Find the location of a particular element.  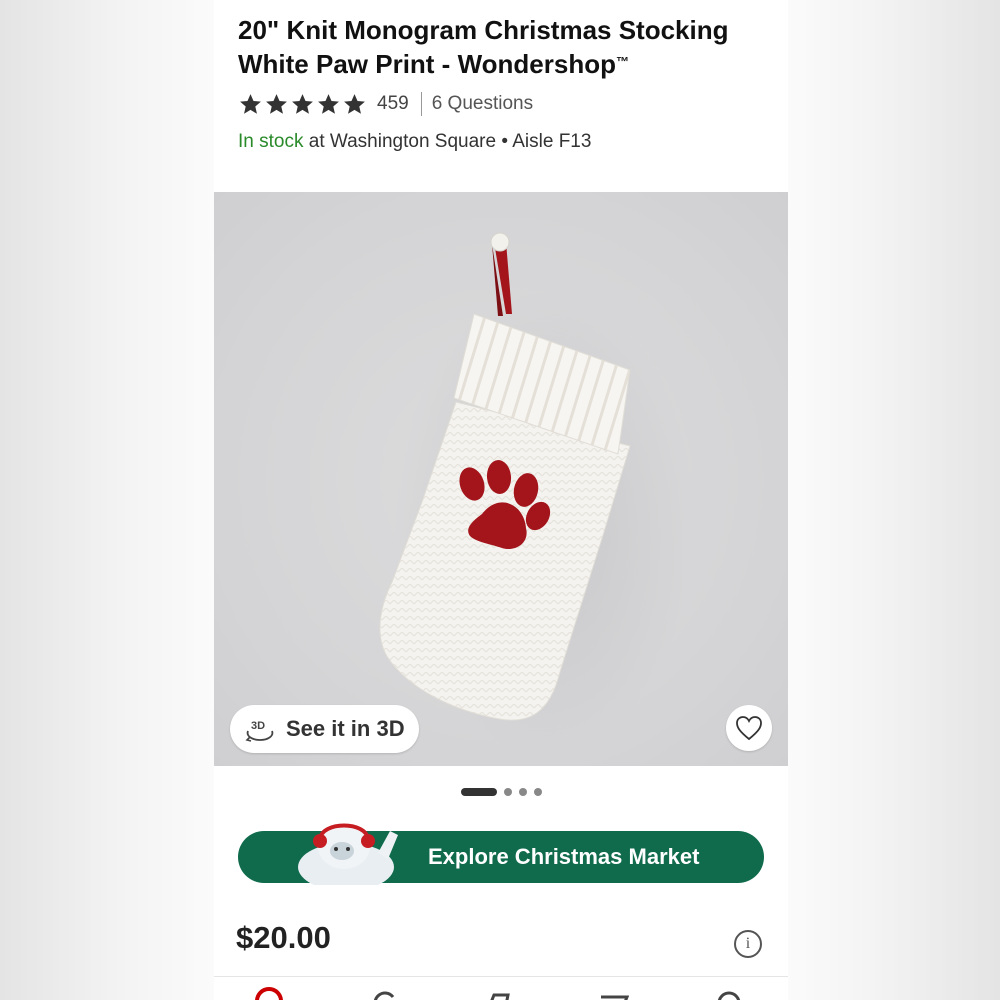

promo-label: Explore Christmas Market is located at coordinates (564, 856).